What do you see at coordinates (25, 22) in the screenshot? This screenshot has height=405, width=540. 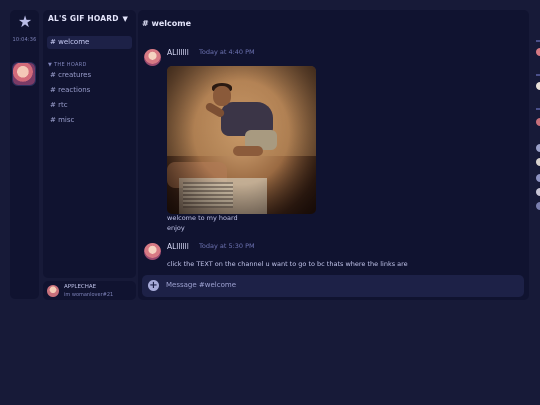 I see `star-icon: ★` at bounding box center [25, 22].